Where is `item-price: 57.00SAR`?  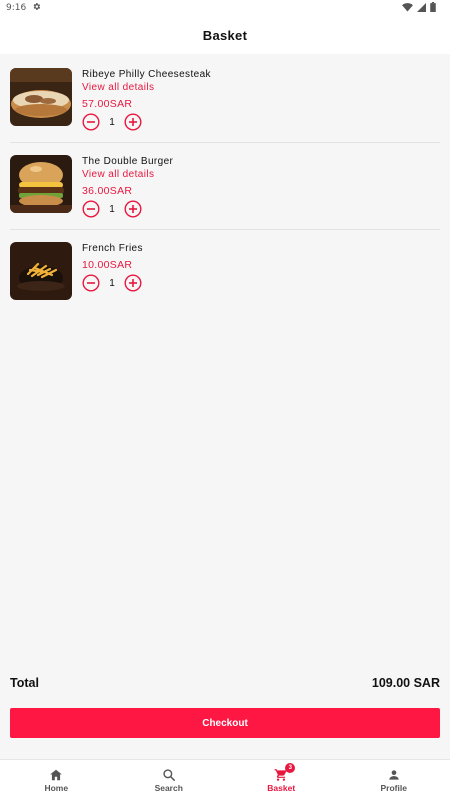
item-price: 57.00SAR is located at coordinates (107, 104).